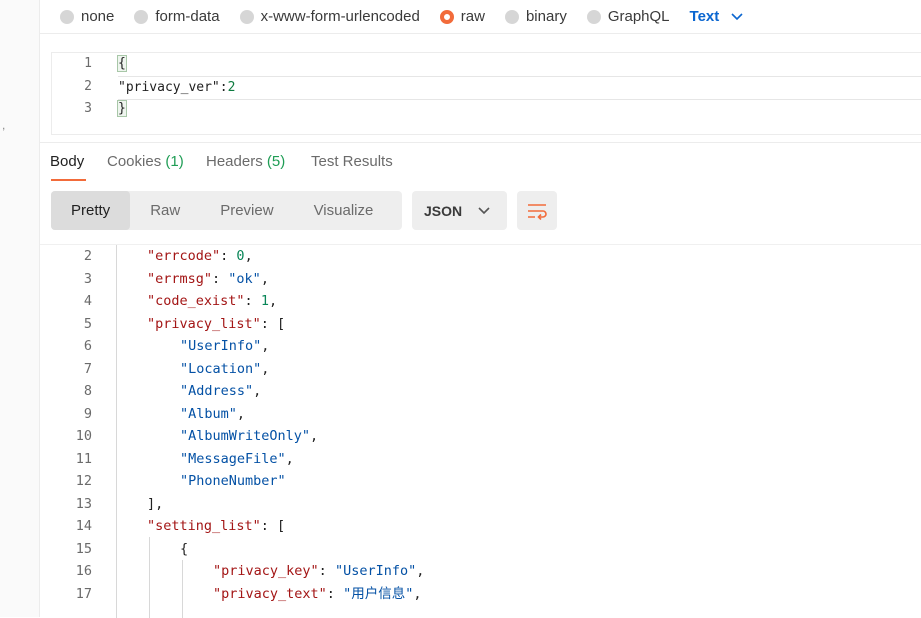 The width and height of the screenshot is (921, 618). What do you see at coordinates (233, 481) in the screenshot?
I see `json-string: "PhoneNumber"` at bounding box center [233, 481].